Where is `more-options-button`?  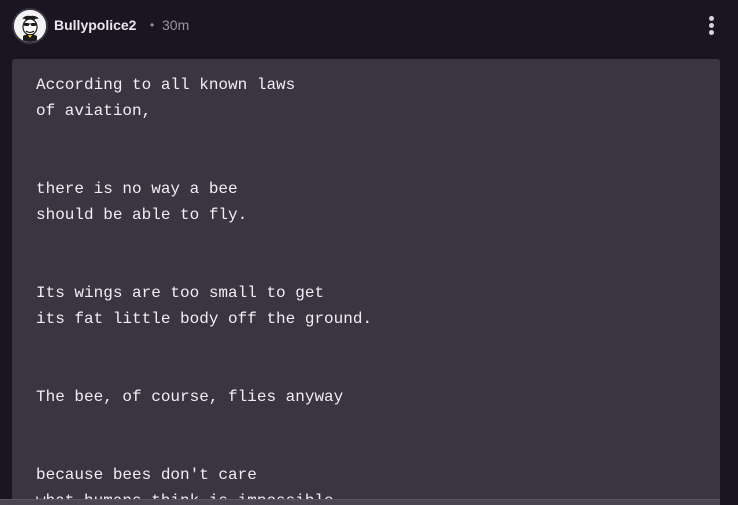
more-options-button is located at coordinates (711, 26).